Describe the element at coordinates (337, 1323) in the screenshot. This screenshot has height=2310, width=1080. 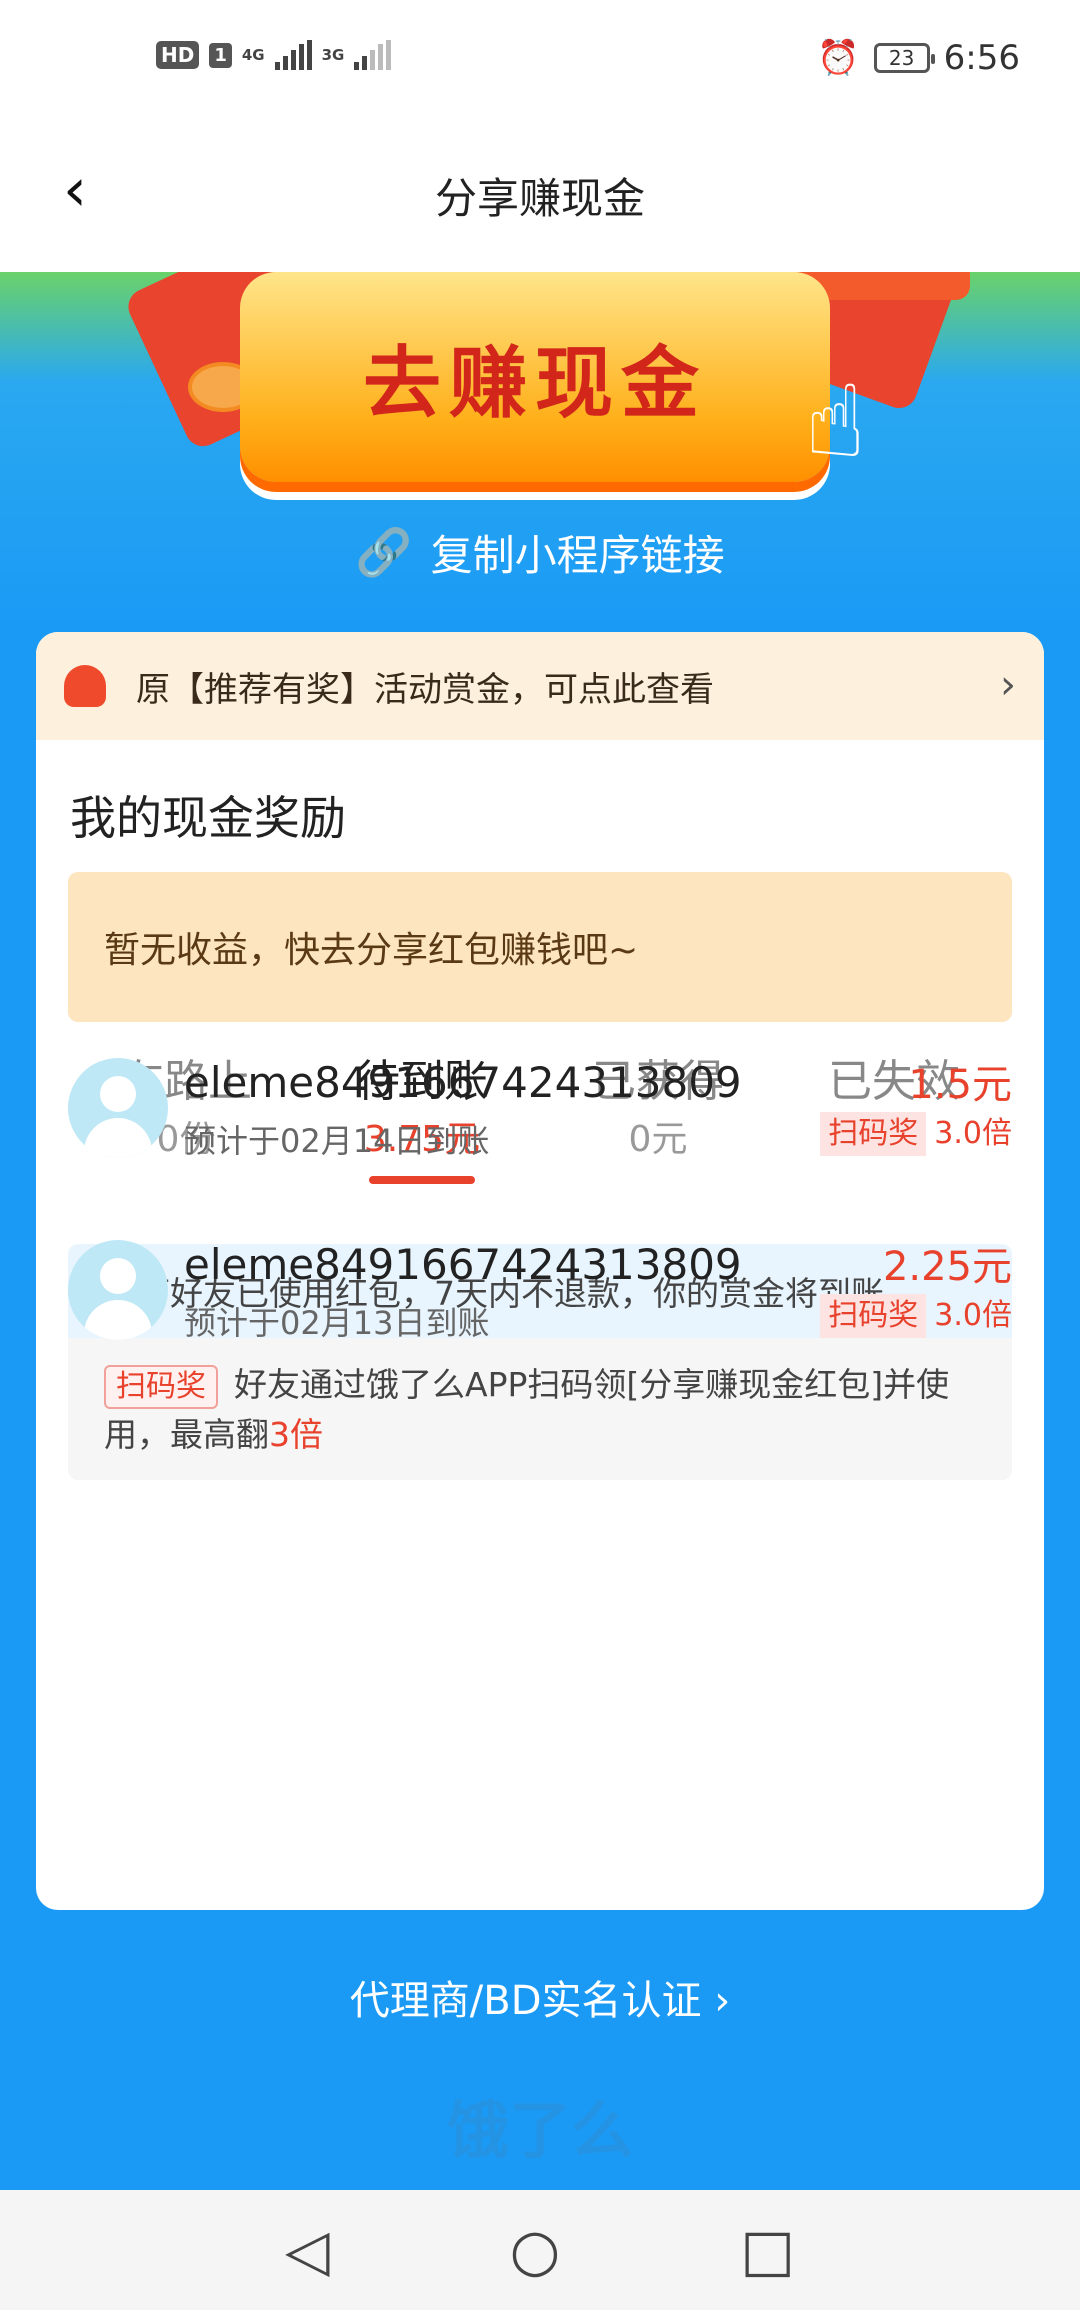
I see `arrival-date: 预计于02月13日到账` at that location.